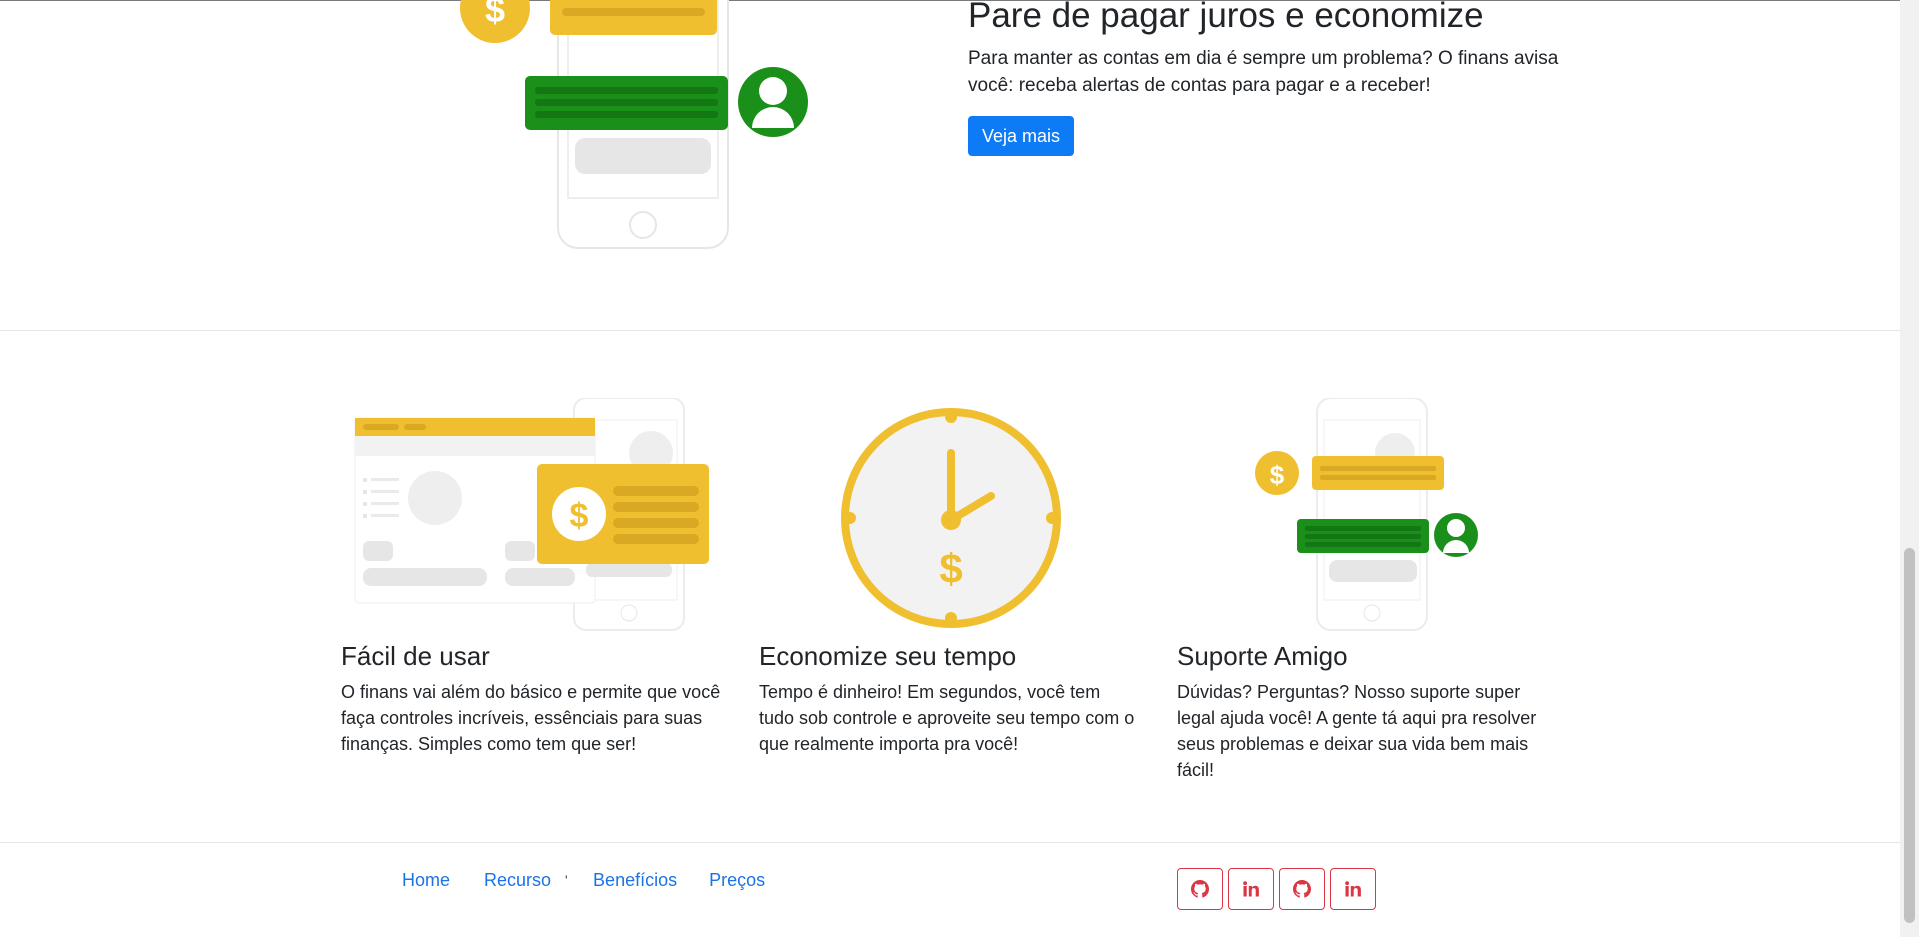 Image resolution: width=1919 pixels, height=937 pixels. I want to click on feature-title: Suporte Amigo, so click(1262, 656).